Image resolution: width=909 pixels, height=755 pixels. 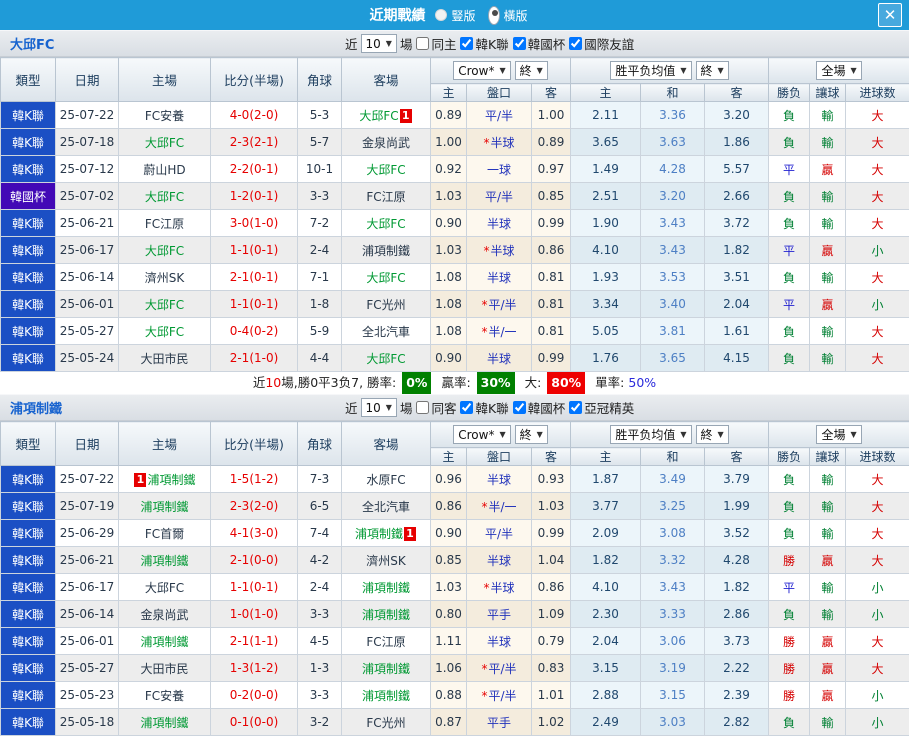 What do you see at coordinates (492, 44) in the screenshot?
I see `league-label: 韓K聯` at bounding box center [492, 44].